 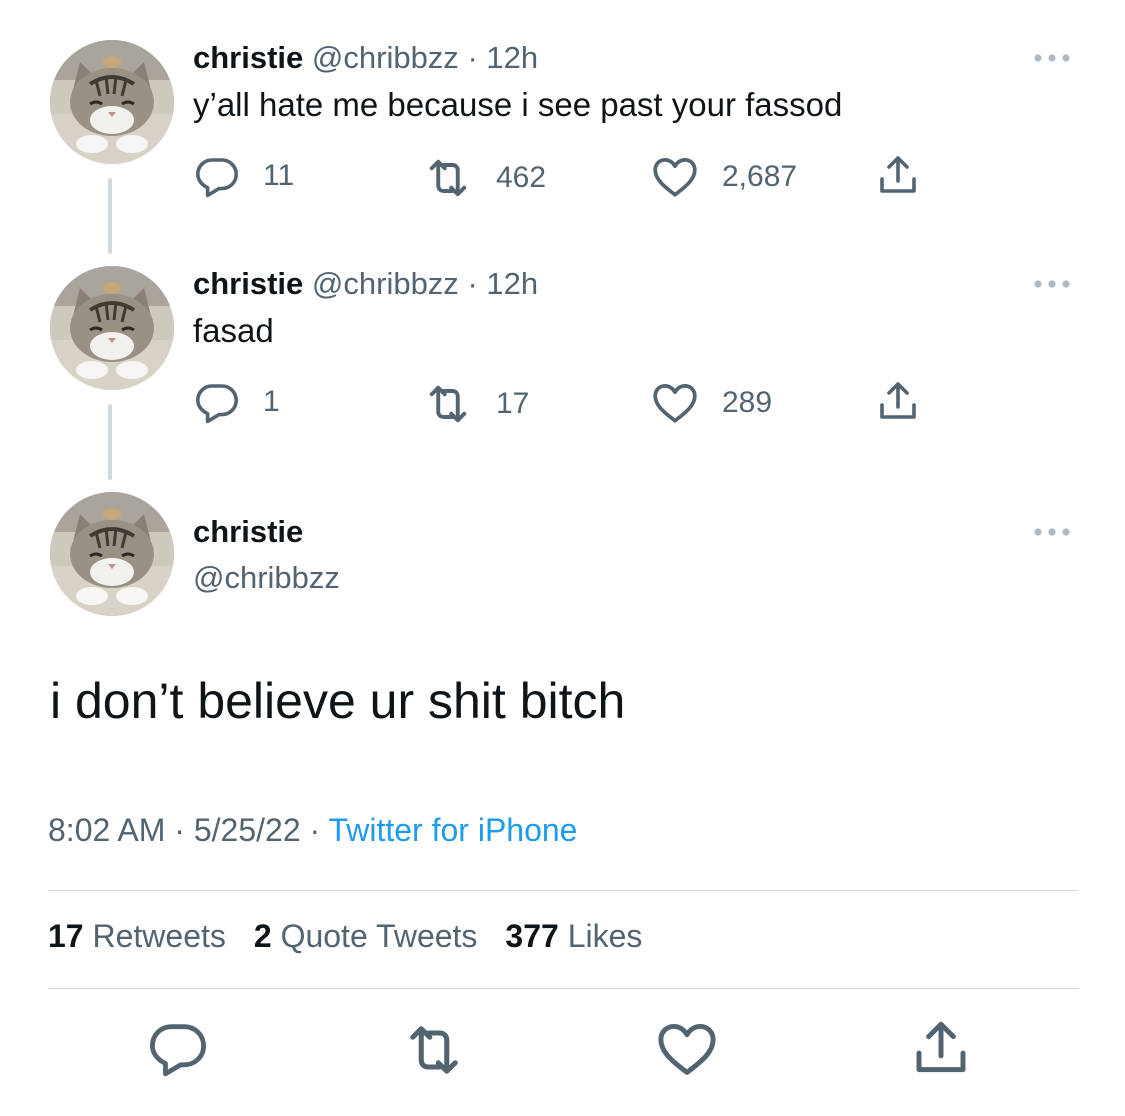 I want to click on likes-stat: 377 Likes, so click(x=573, y=936).